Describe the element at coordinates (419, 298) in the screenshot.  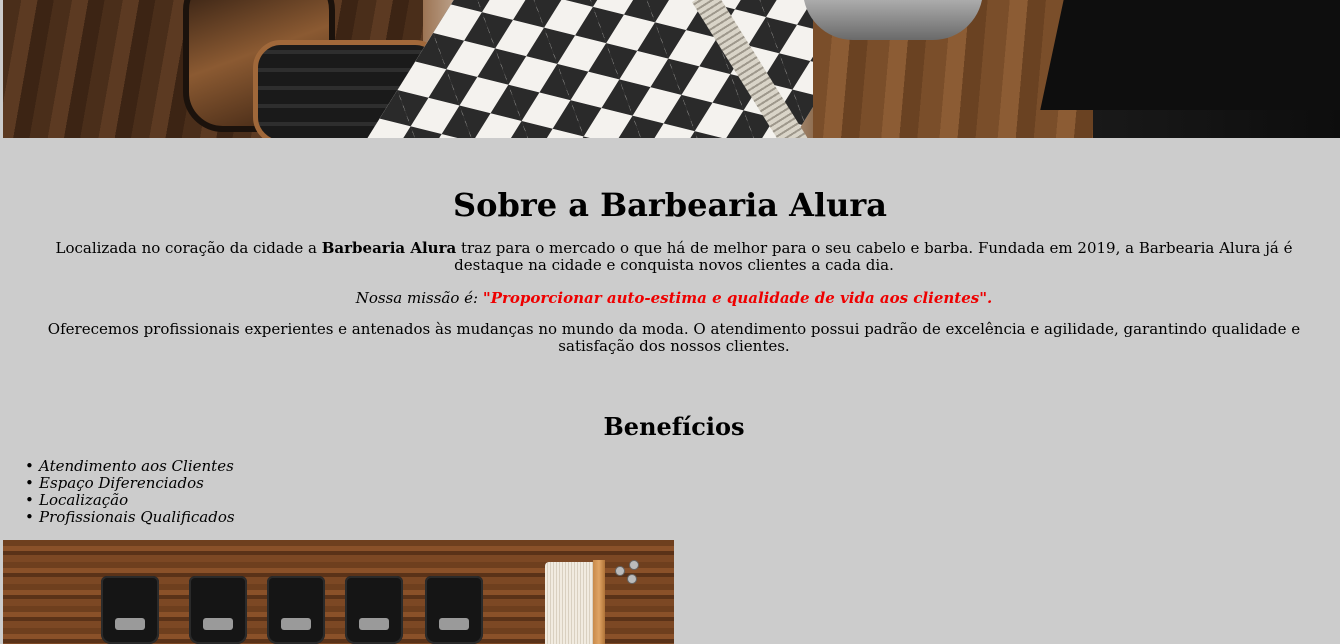
I see `mission-label: Nossa missão é:` at that location.